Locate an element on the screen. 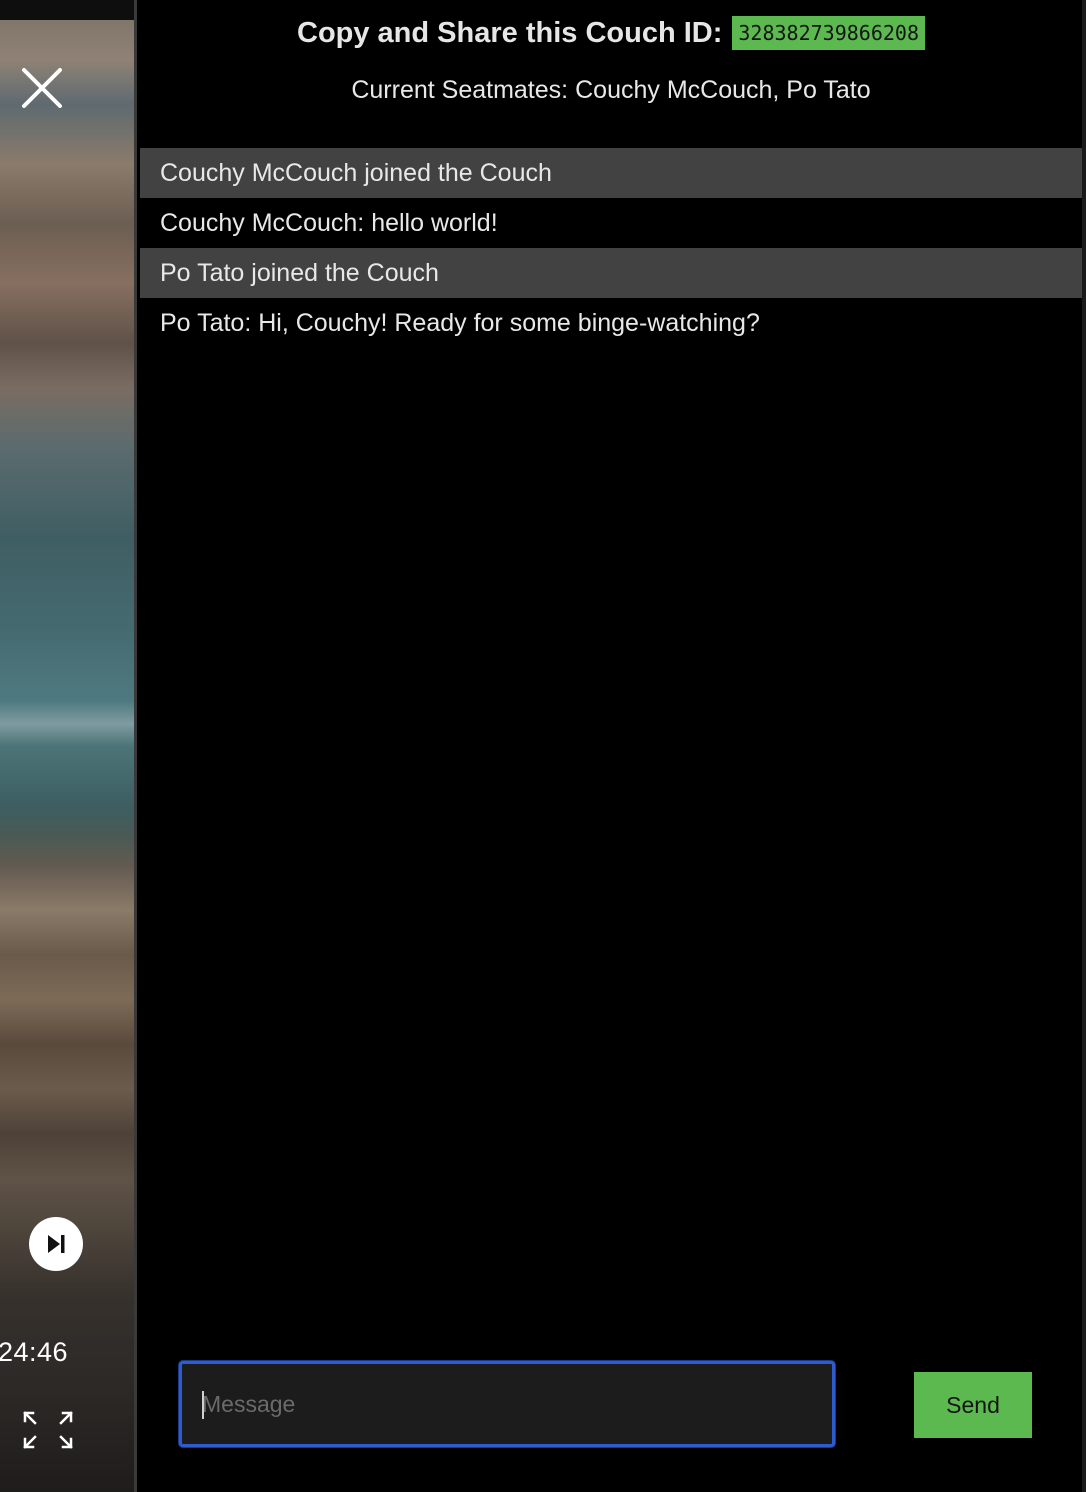 The width and height of the screenshot is (1086, 1492). video-player: 24:46 is located at coordinates (68, 746).